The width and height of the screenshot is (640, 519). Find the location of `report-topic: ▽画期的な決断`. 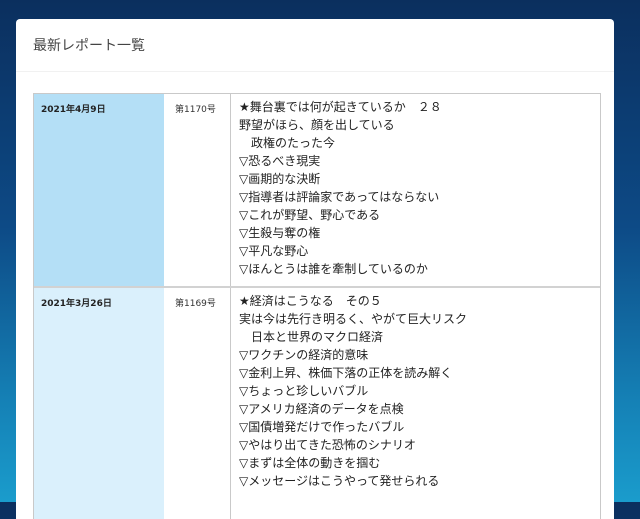

report-topic: ▽画期的な決断 is located at coordinates (280, 179).